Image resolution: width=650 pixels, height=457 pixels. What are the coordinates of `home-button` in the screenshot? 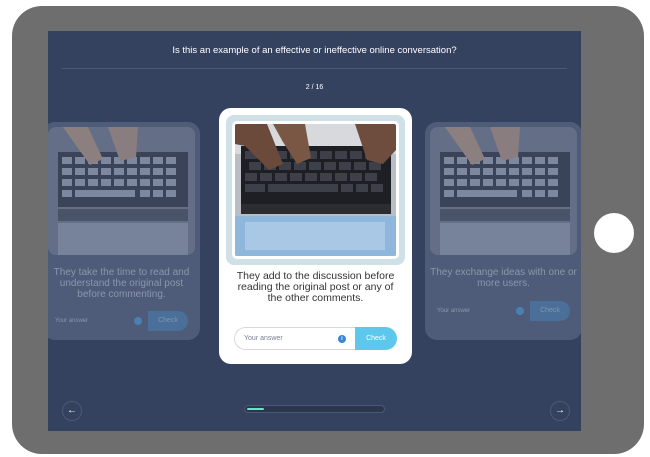 It's located at (614, 233).